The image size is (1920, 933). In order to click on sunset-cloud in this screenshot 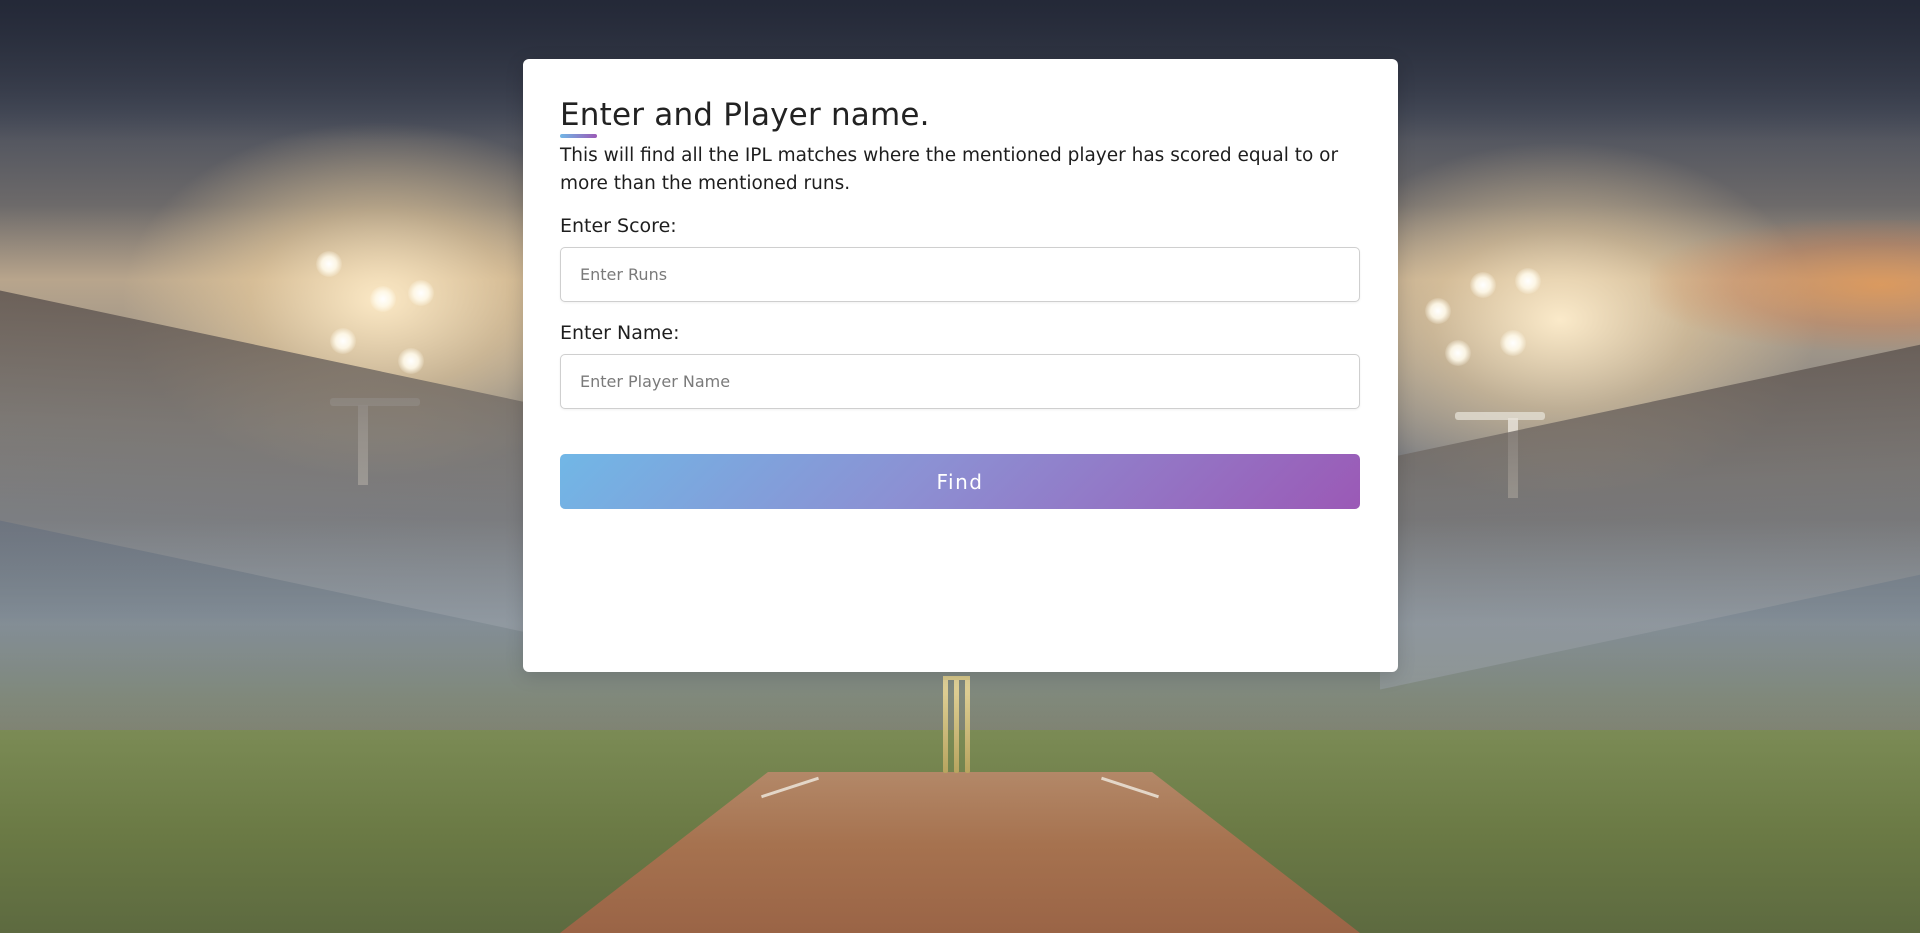, I will do `click(1785, 285)`.